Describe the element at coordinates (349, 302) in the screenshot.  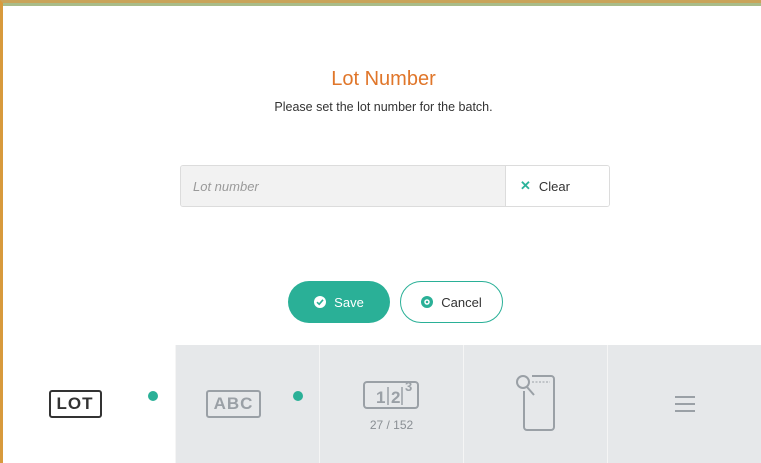
I see `save-button-label: Save` at that location.